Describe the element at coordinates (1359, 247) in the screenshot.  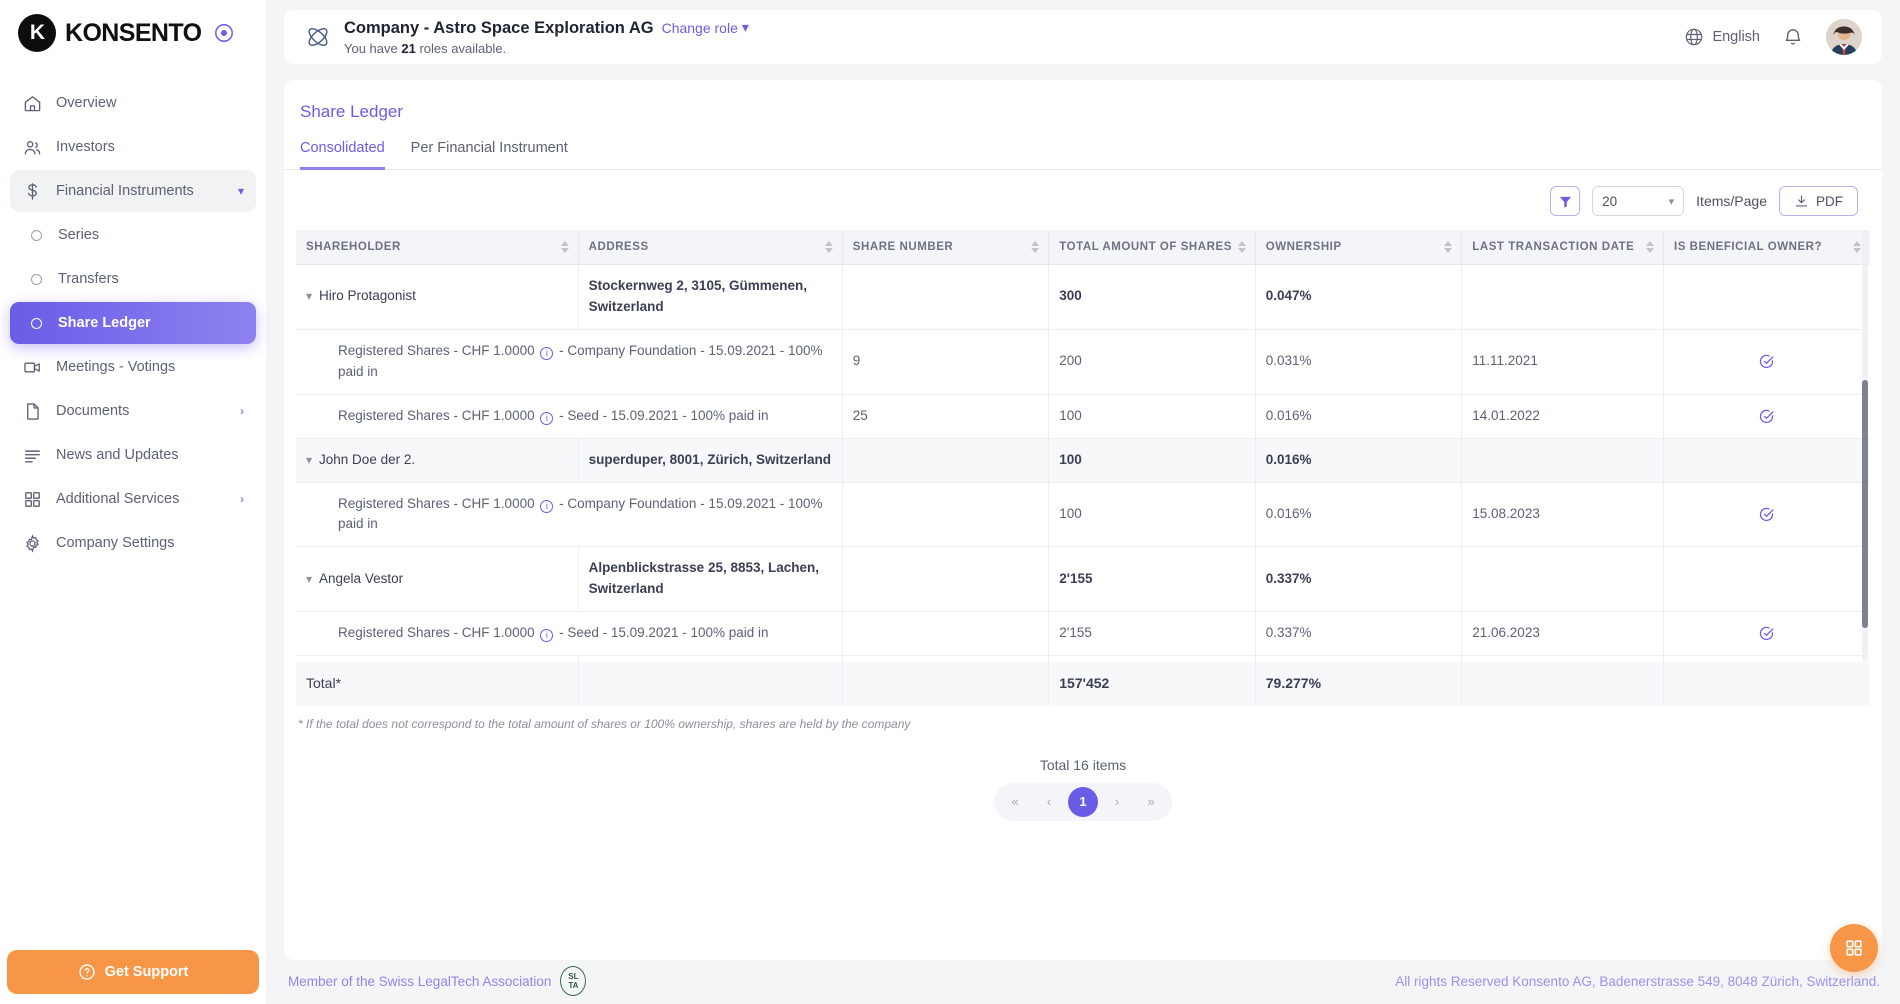
I see `column-header-ownership: OWNERSHIP` at that location.